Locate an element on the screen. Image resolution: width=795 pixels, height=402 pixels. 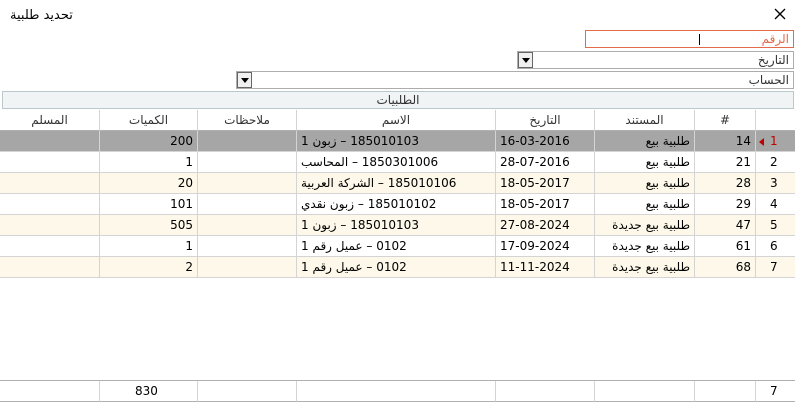
cell-qty: 20 is located at coordinates (149, 183).